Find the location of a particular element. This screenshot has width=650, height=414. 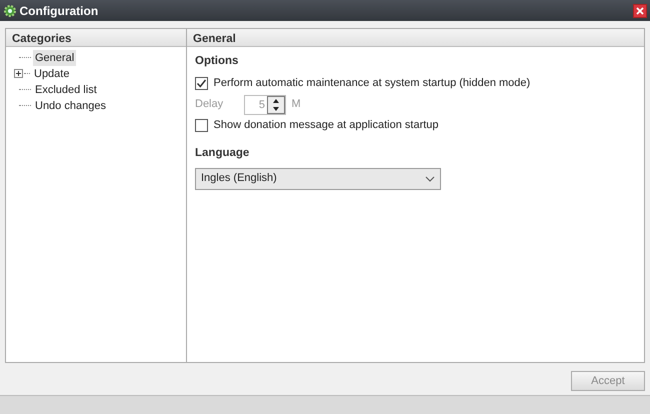

tree-item: Update is located at coordinates (52, 74).